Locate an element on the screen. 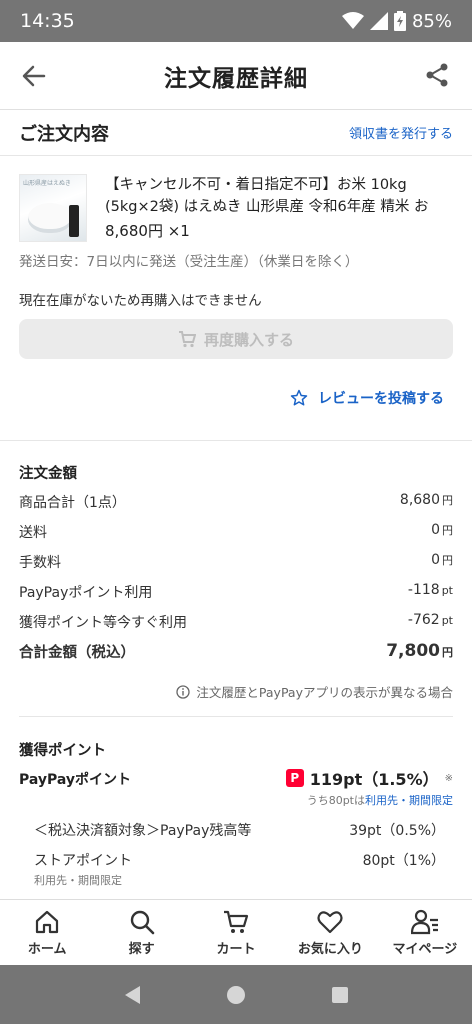 This screenshot has width=472, height=1024. paypay-balance-row: ＜税込決済額対象＞PayPay残高等 39pt（0.5%） is located at coordinates (239, 830).